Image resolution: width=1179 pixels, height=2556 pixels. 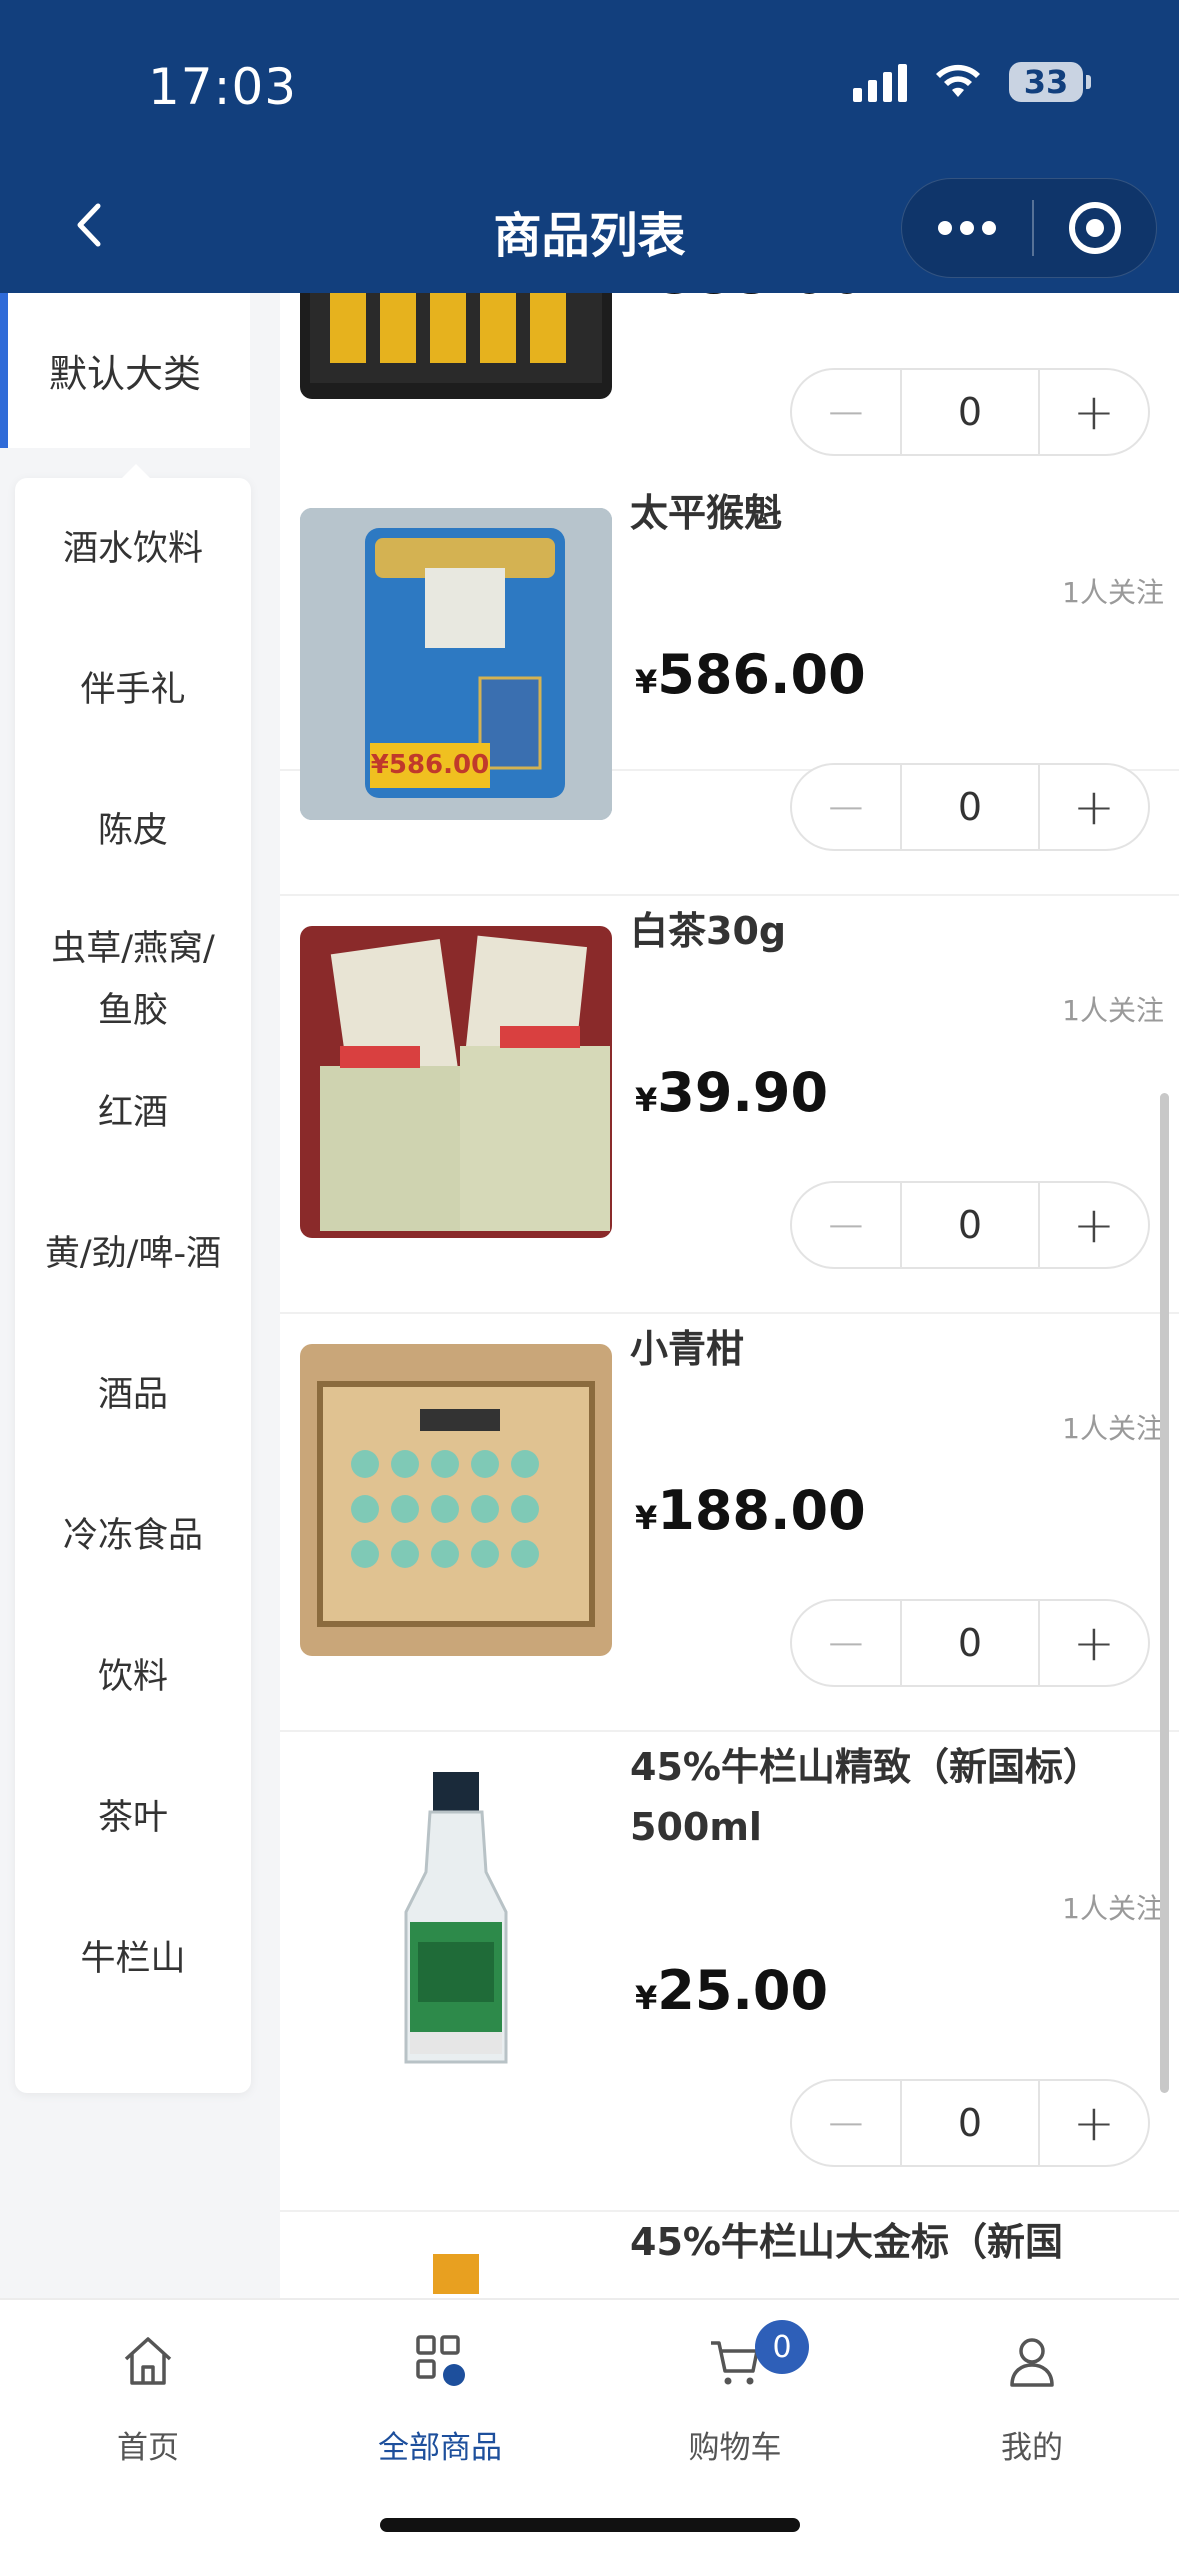 I want to click on tab-all-products: 全部商品, so click(x=440, y=2398).